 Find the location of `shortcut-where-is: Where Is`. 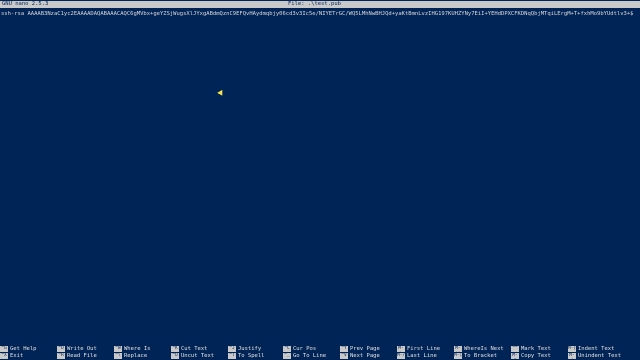

shortcut-where-is: Where Is is located at coordinates (137, 349).